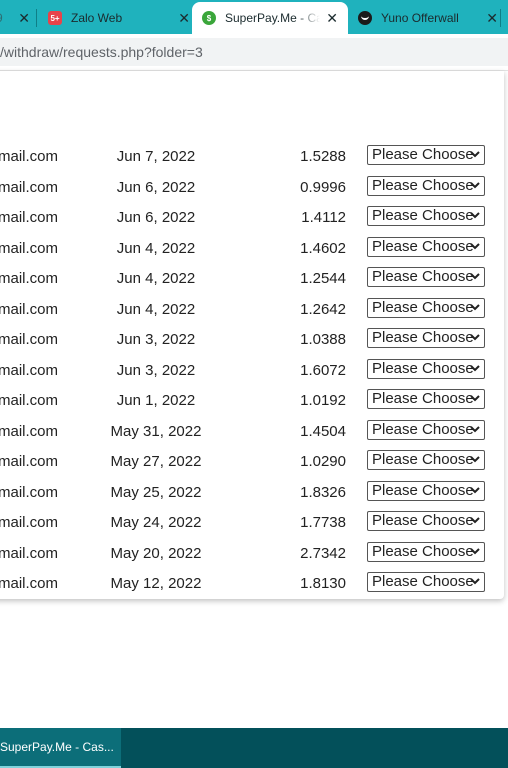 The width and height of the screenshot is (508, 768). I want to click on amount-cell: 1.2544, so click(323, 278).